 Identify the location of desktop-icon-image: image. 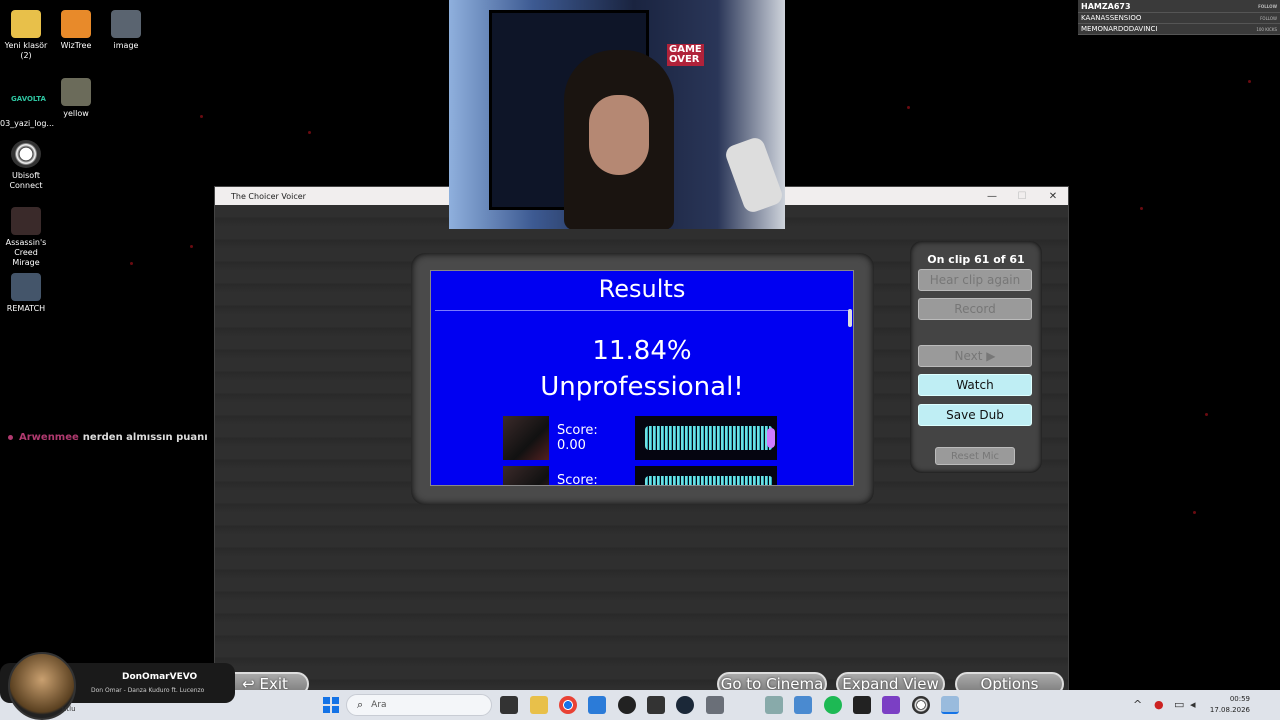
(126, 30).